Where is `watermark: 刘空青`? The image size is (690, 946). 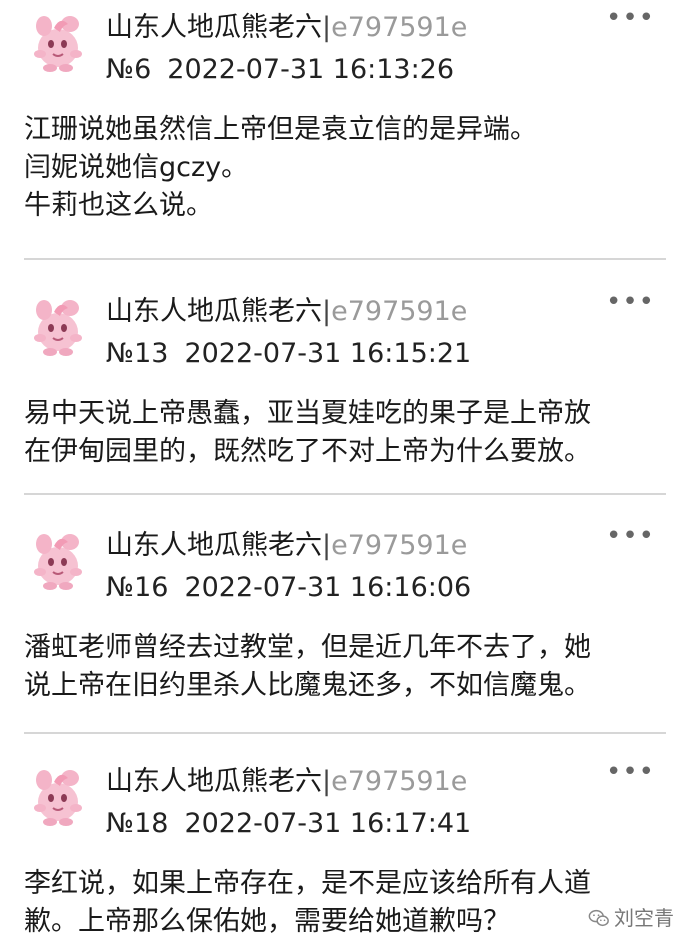 watermark: 刘空青 is located at coordinates (631, 917).